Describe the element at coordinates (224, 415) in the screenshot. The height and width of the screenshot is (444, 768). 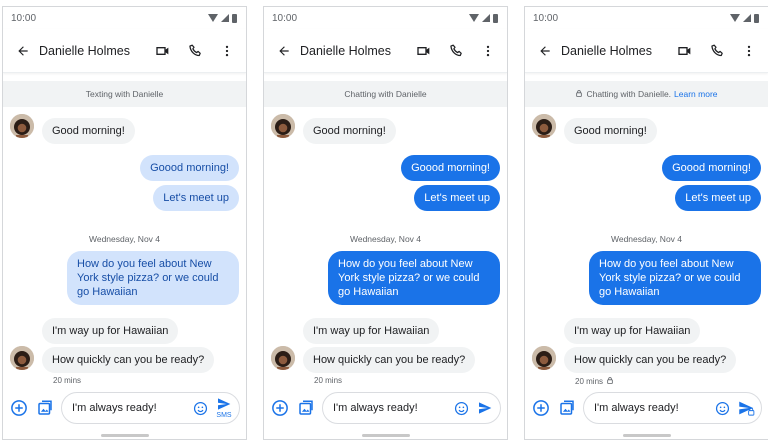
I see `send-sms-label: SMS` at that location.